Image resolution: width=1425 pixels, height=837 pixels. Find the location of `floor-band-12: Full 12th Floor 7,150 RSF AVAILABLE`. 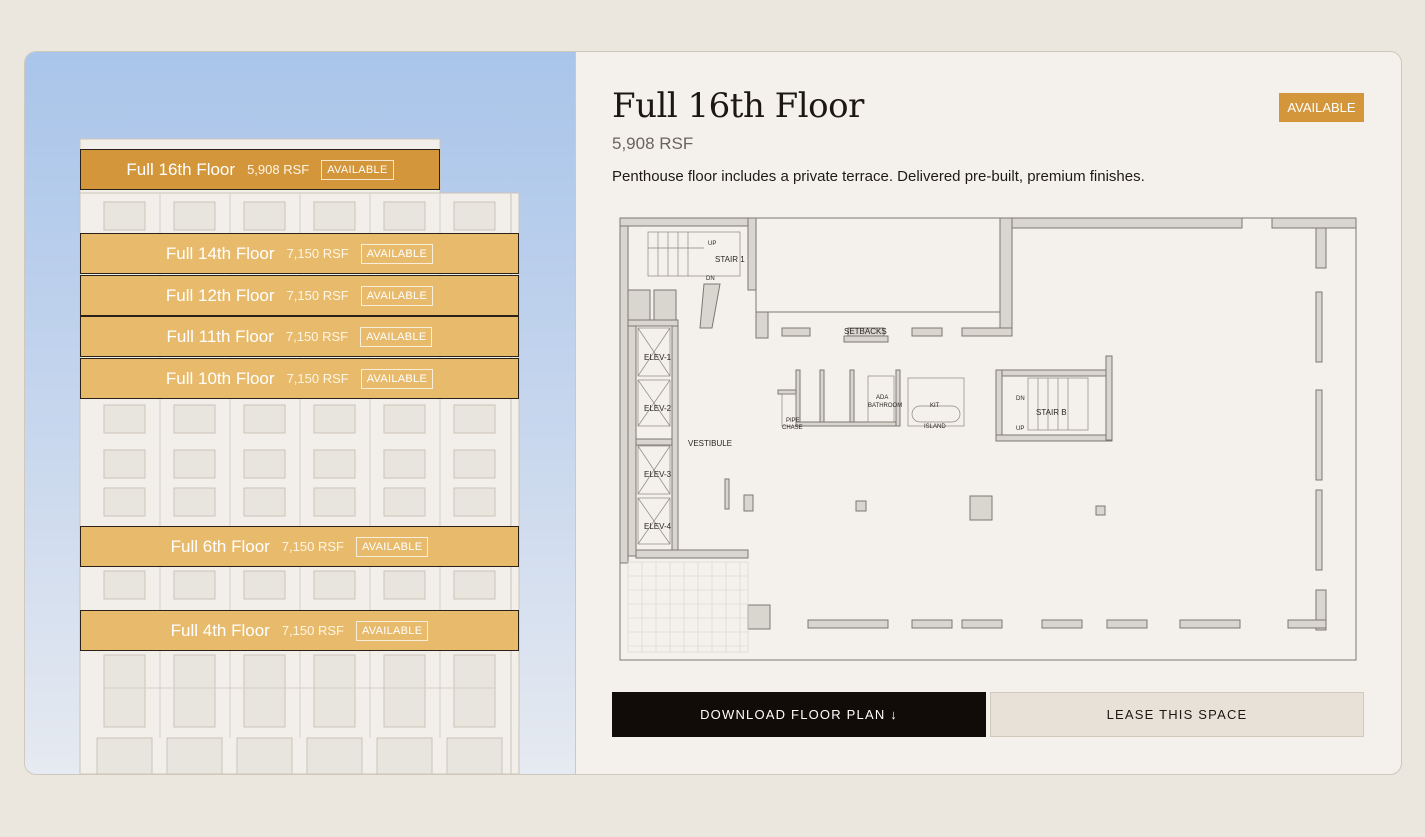

floor-band-12: Full 12th Floor 7,150 RSF AVAILABLE is located at coordinates (299, 295).